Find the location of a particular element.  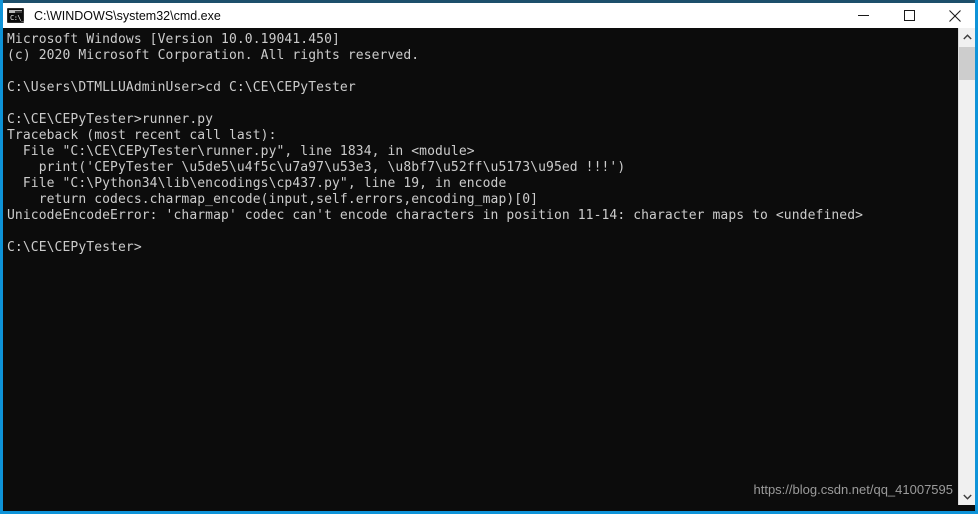

vertical-scrollbar is located at coordinates (966, 266).